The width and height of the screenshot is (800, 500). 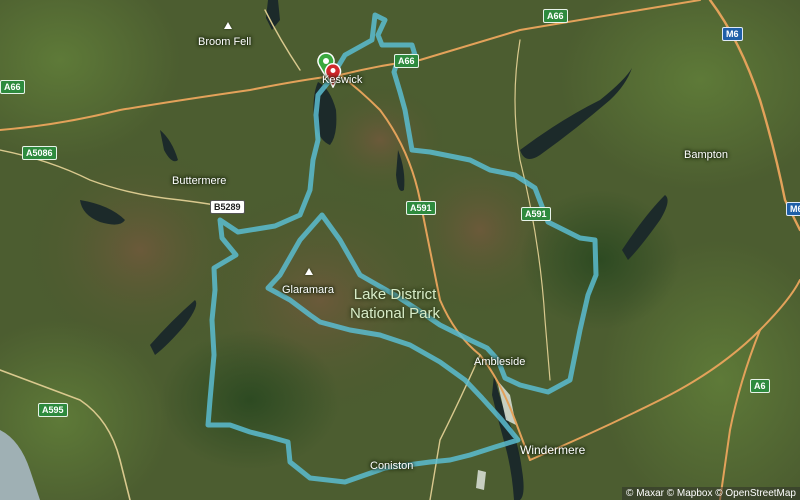 I want to click on place-broom-fell: Broom Fell, so click(x=225, y=42).